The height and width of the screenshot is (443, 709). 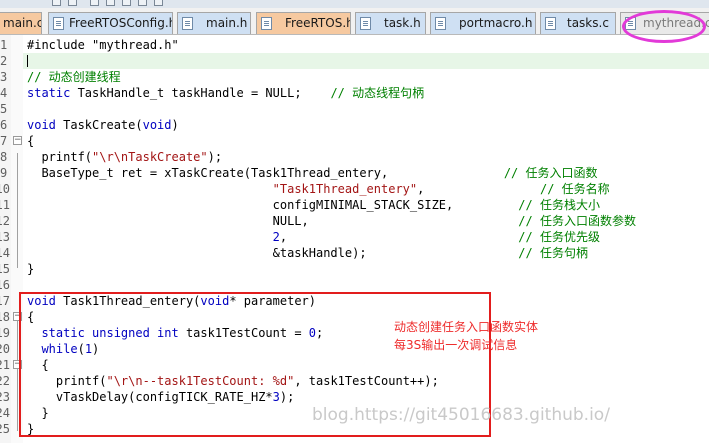 I want to click on annotation-line-1: 动态创建任务入口函数实体, so click(x=466, y=327).